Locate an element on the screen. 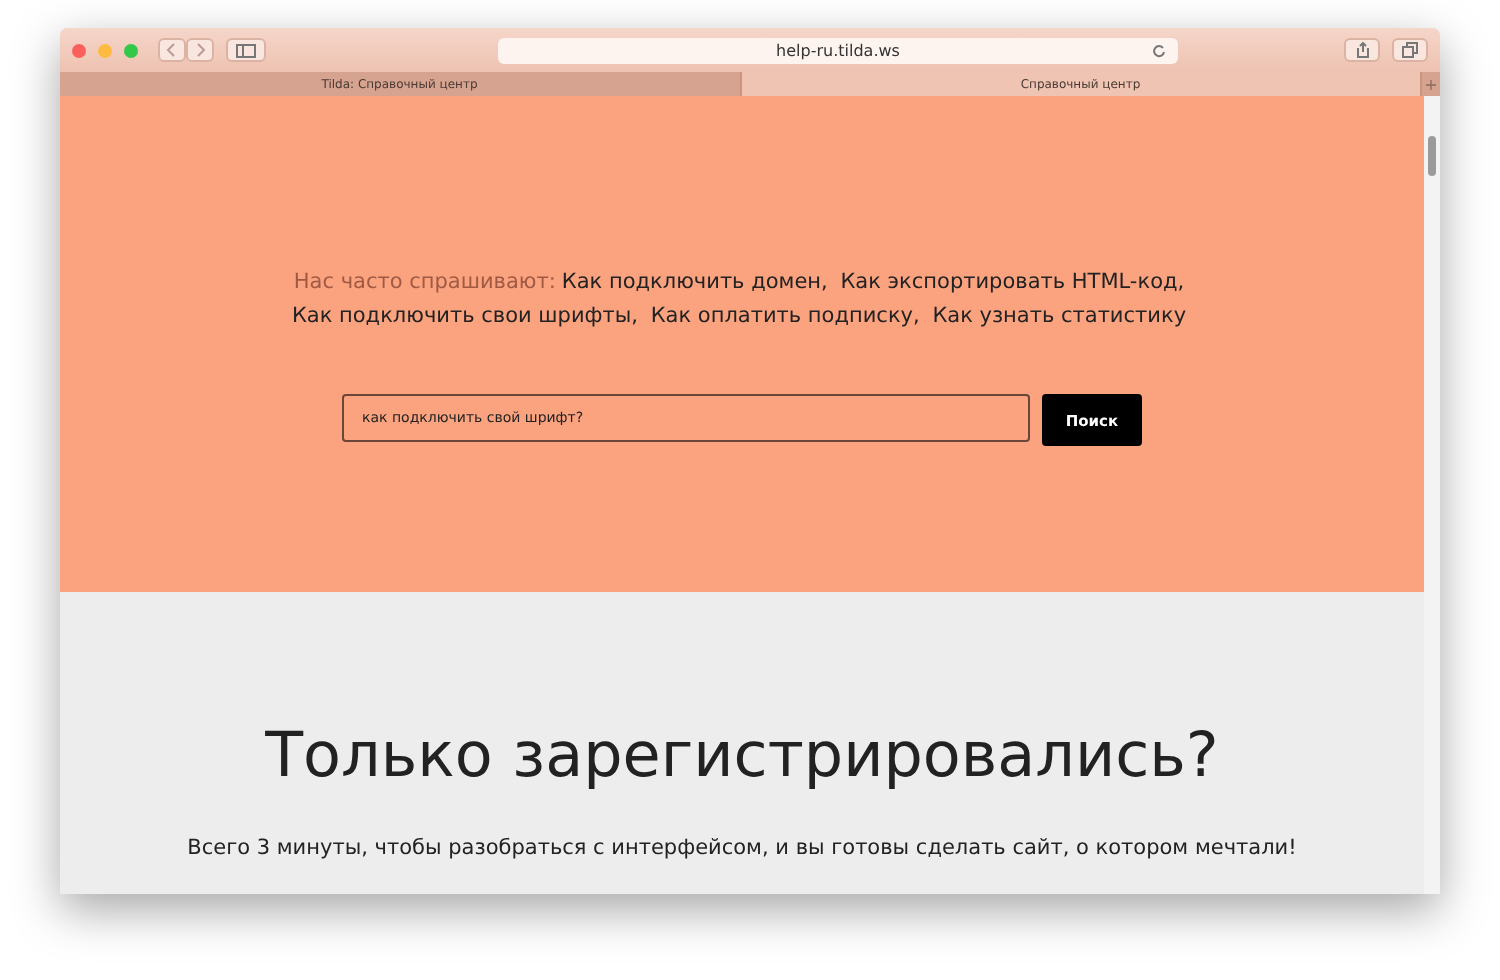  share-icon is located at coordinates (1362, 50).